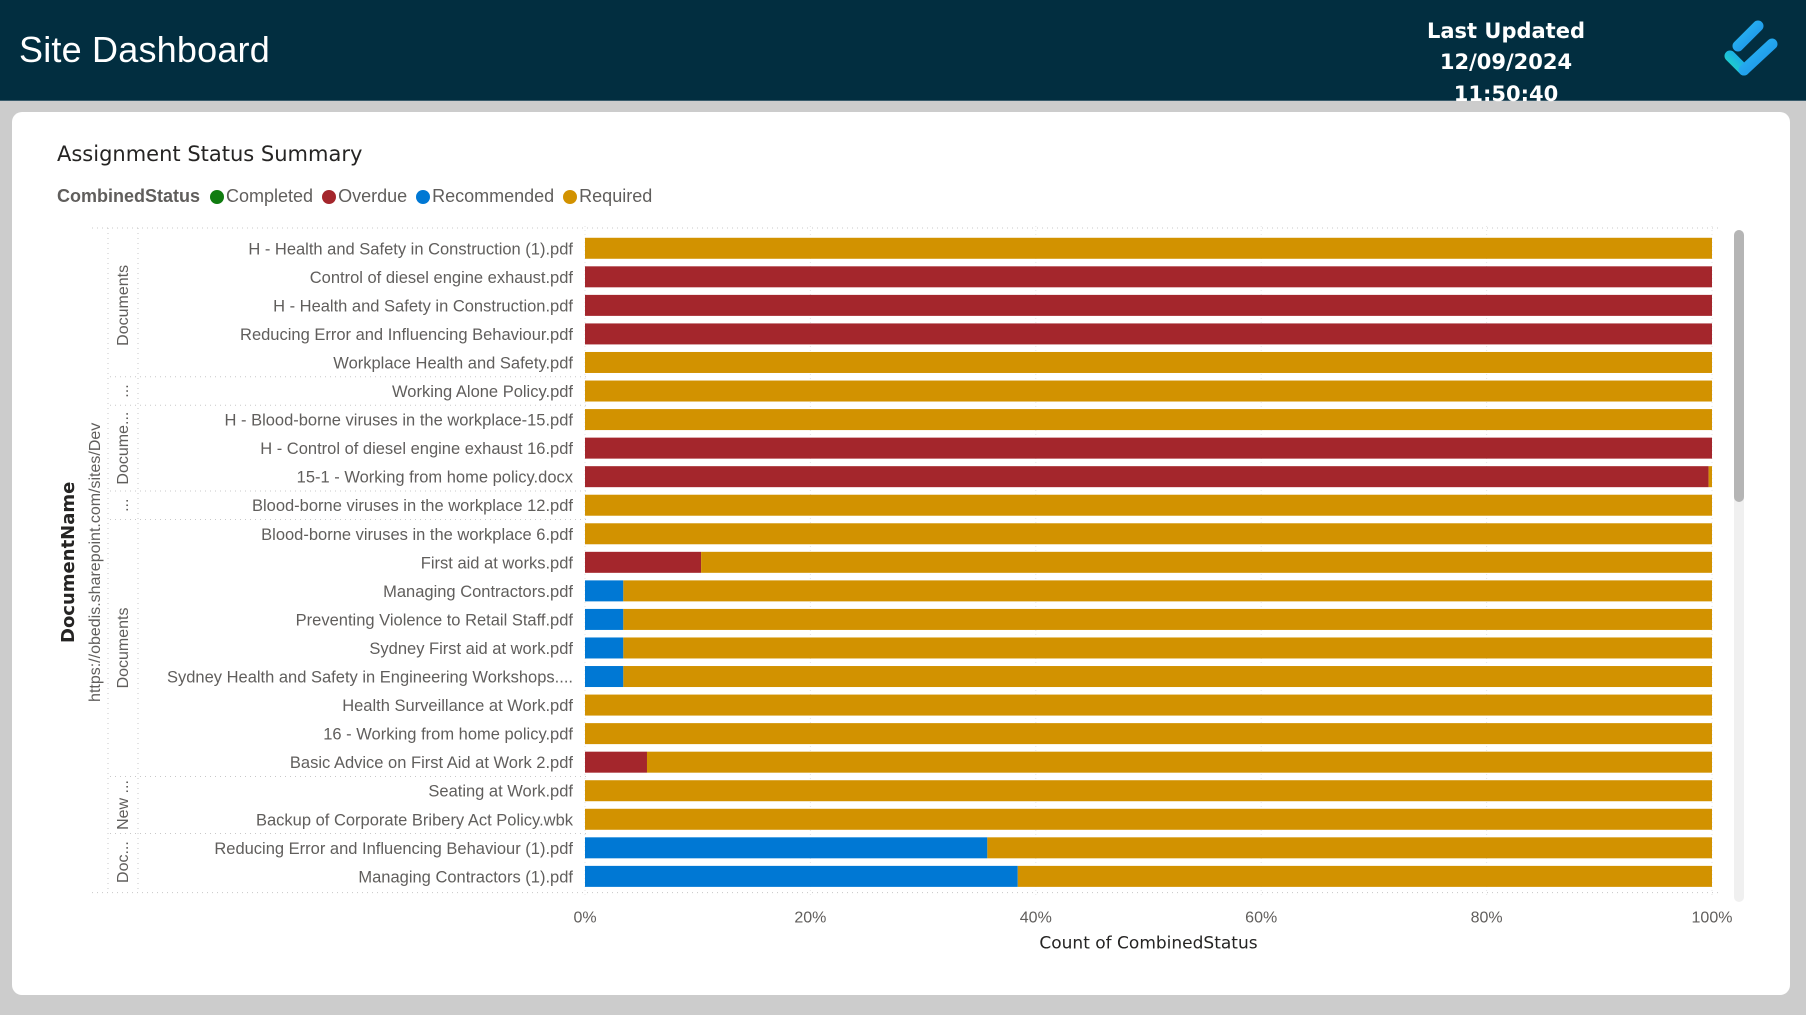 The height and width of the screenshot is (1015, 1806). I want to click on category-label: Control of diesel engine exhaust.pdf, so click(442, 278).